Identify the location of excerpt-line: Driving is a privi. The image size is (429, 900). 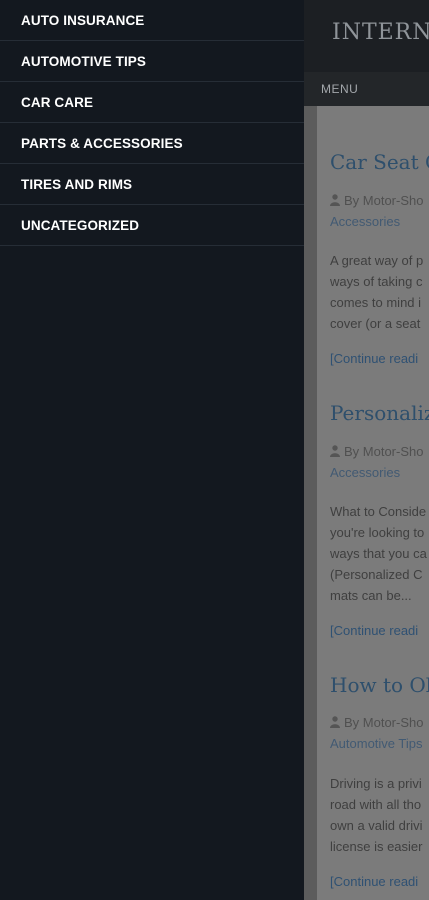
(376, 783).